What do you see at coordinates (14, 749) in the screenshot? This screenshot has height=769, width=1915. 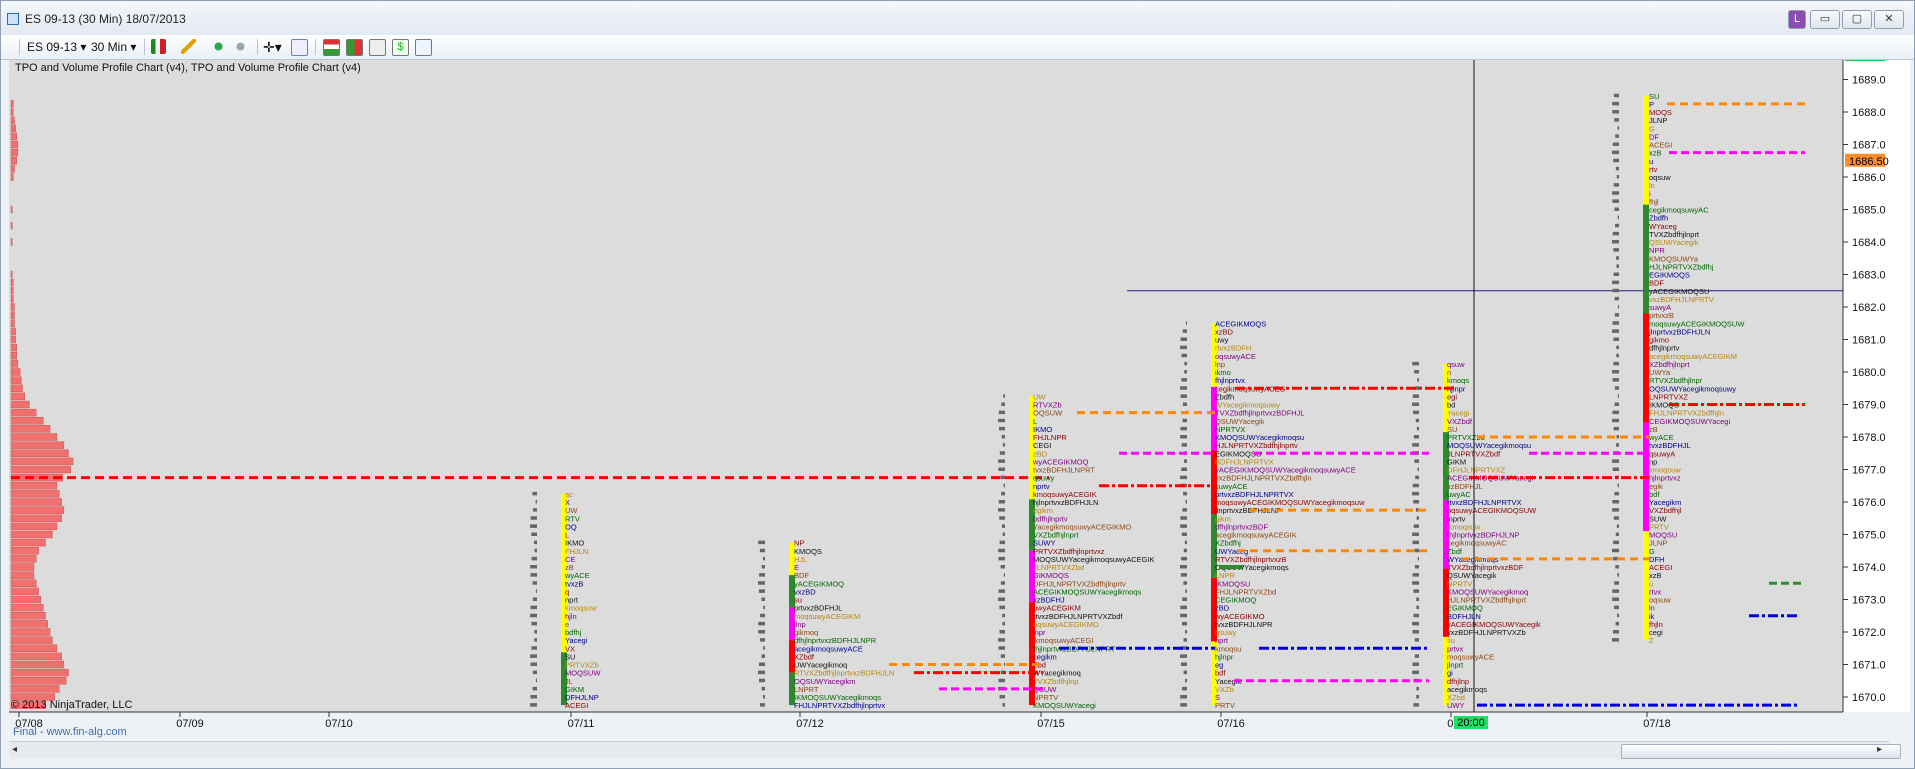 I see `scroll-left-icon: ◂` at bounding box center [14, 749].